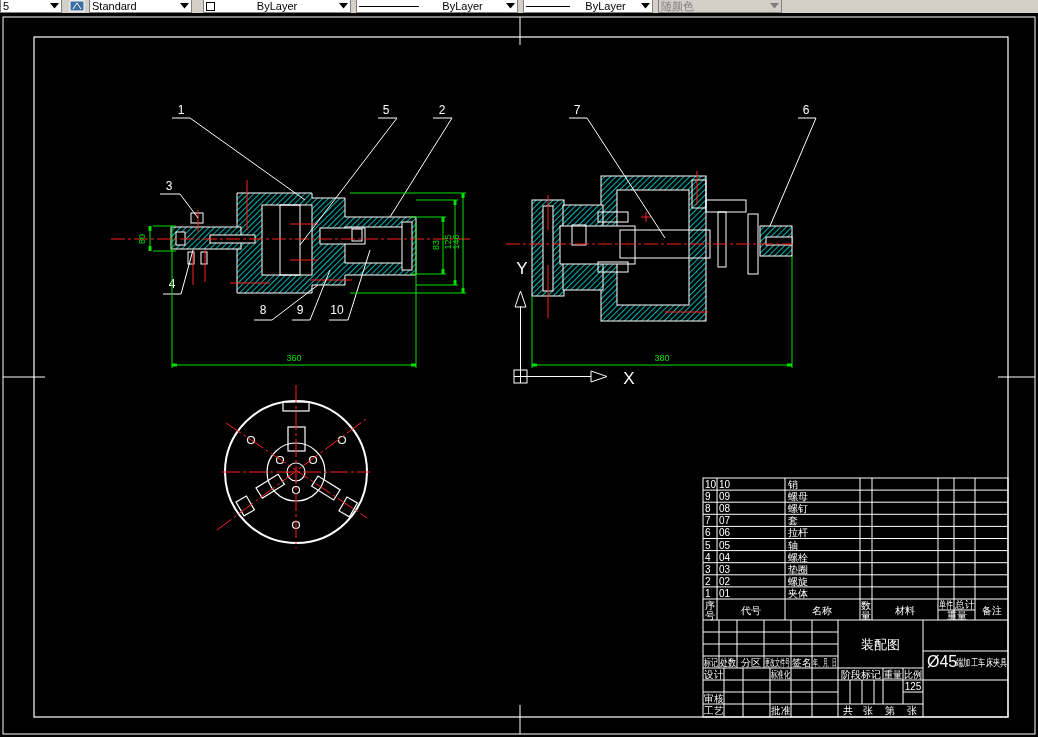 Image resolution: width=1038 pixels, height=737 pixels. What do you see at coordinates (942, 661) in the screenshot?
I see `part-size-label: Ø45` at bounding box center [942, 661].